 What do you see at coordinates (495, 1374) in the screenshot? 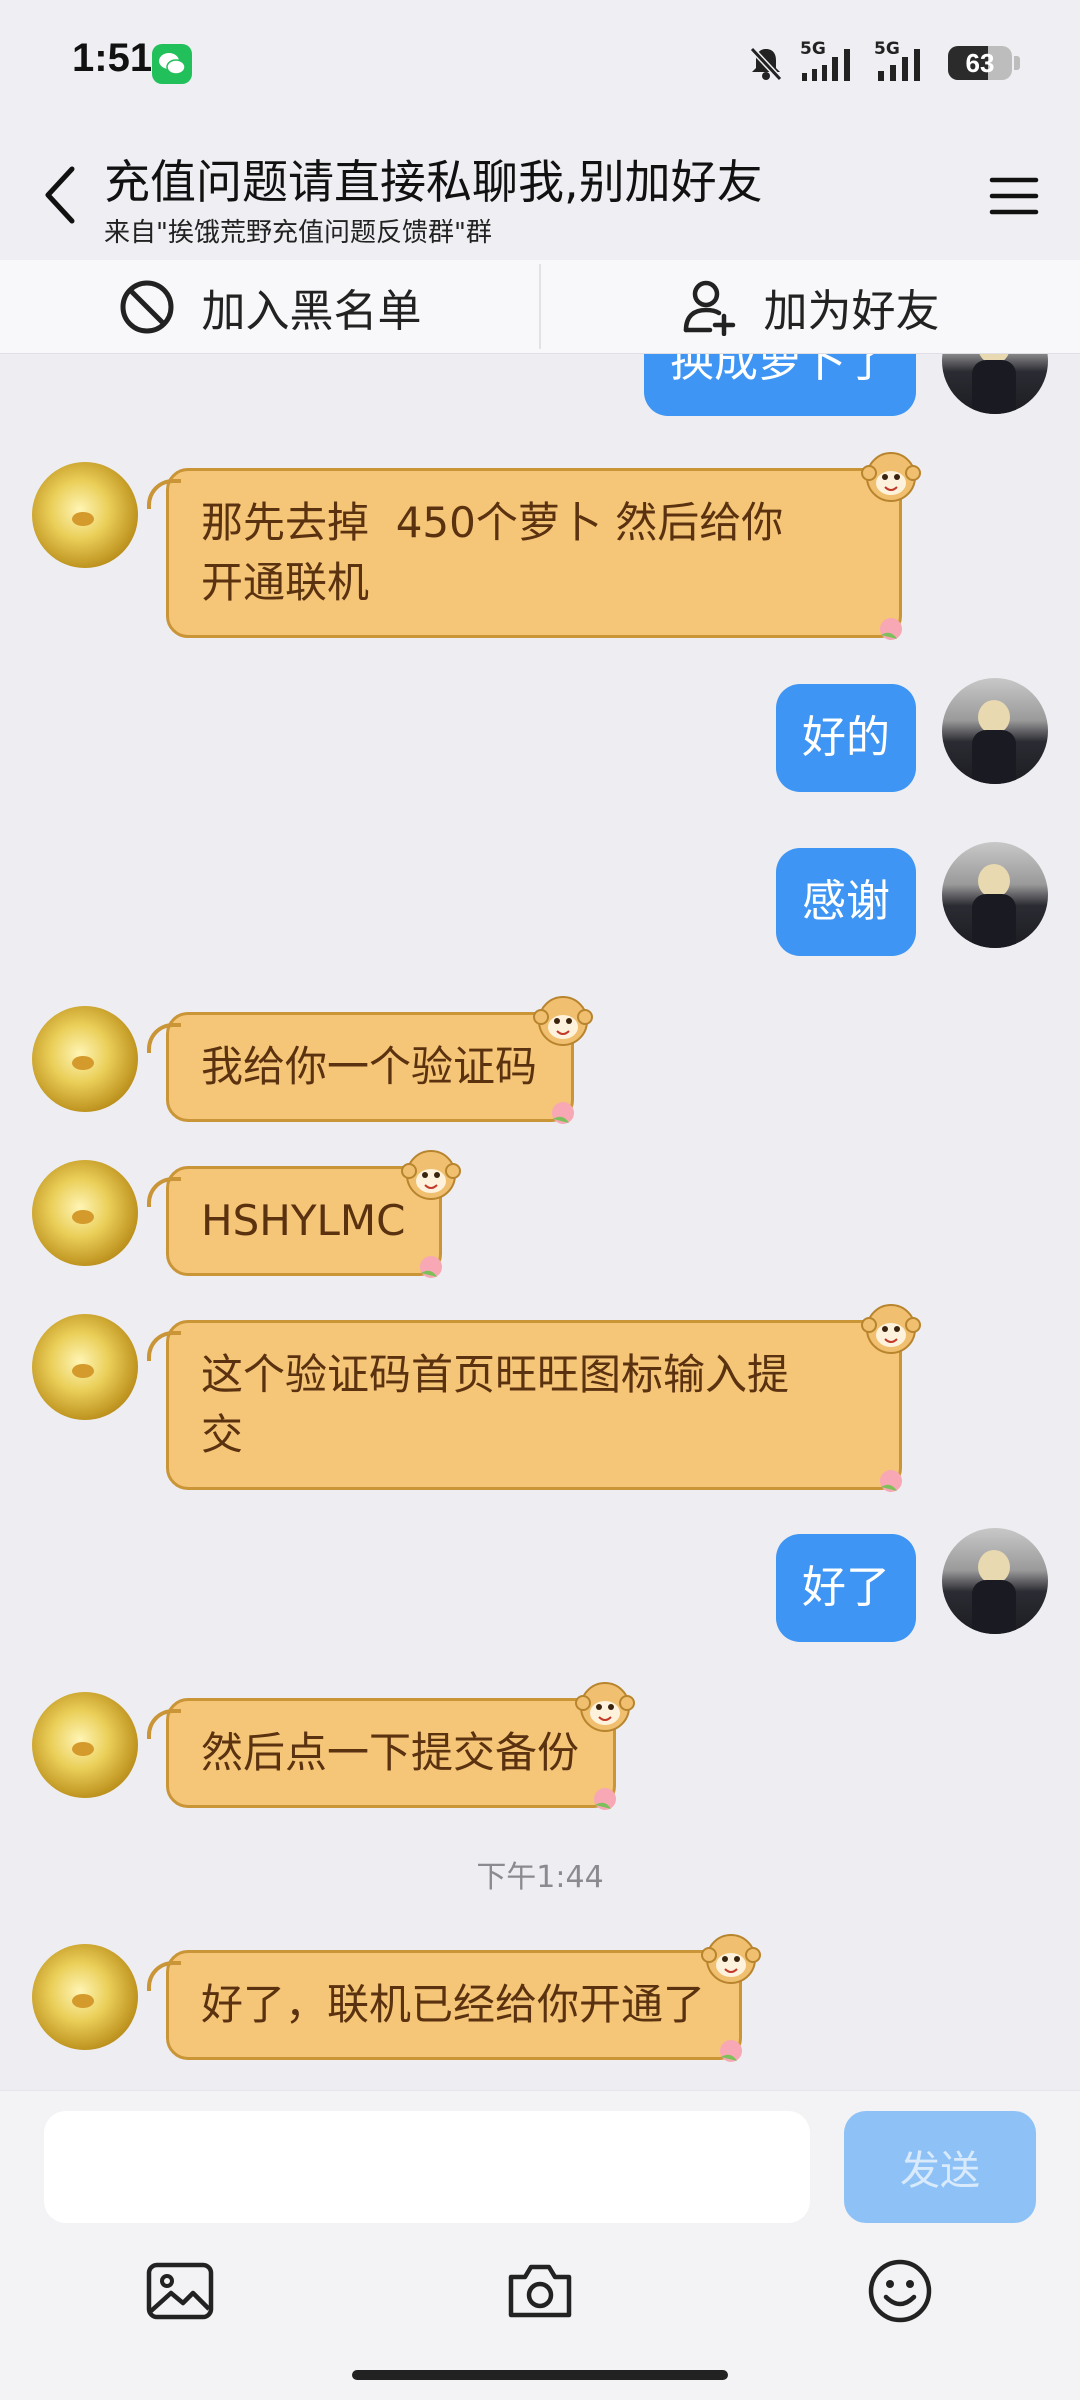
I see `message-line: 这个验证码首页旺旺图标输入提` at bounding box center [495, 1374].